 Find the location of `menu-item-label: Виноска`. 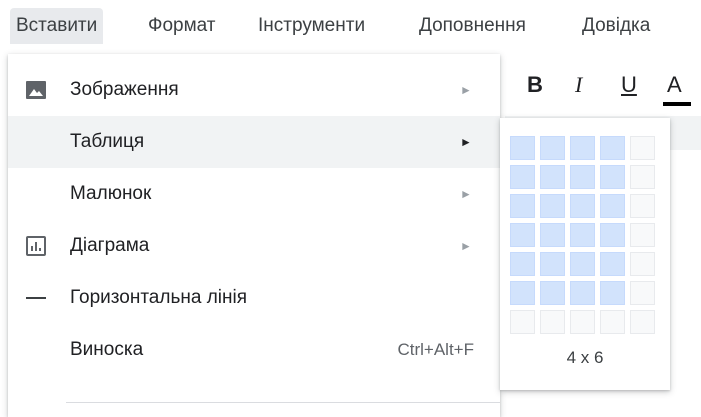

menu-item-label: Виноска is located at coordinates (107, 349).